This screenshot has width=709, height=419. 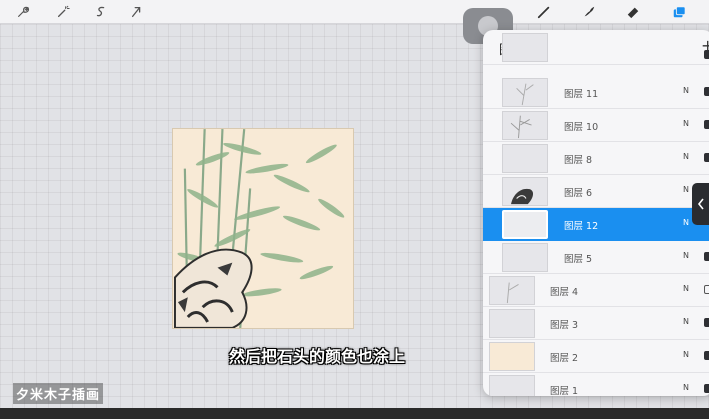 I want to click on artwork-canvas, so click(x=263, y=228).